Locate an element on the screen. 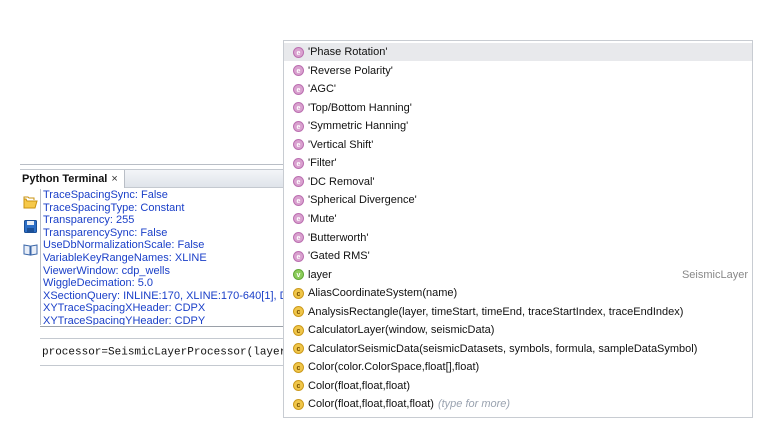  autocomplete-item: c AliasCoordinateSystem(name) is located at coordinates (518, 293).